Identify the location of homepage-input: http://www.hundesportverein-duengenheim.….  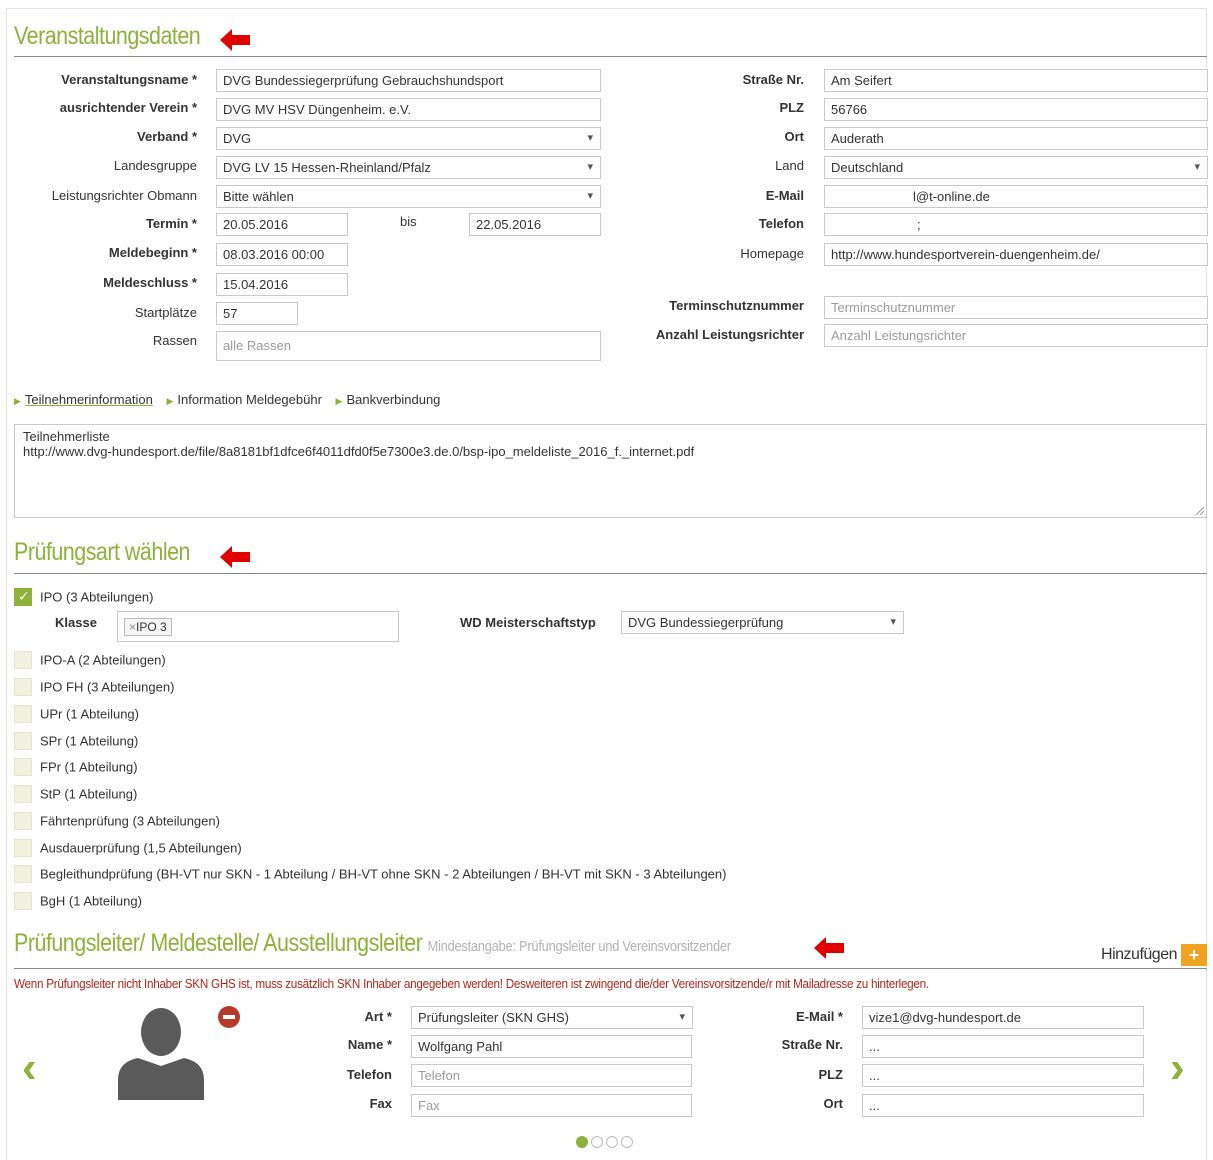
(1016, 254).